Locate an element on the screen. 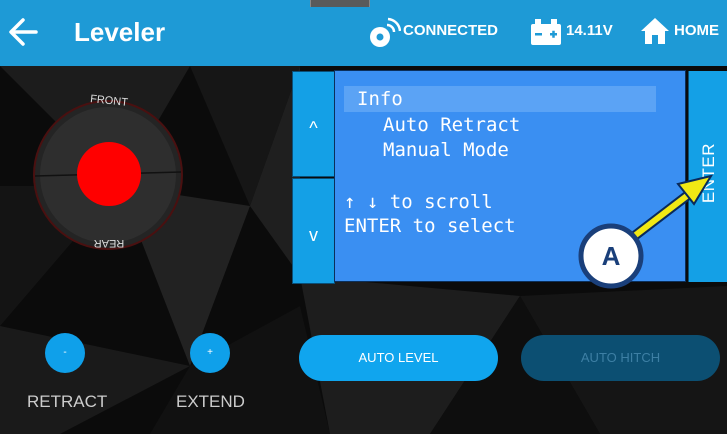 The width and height of the screenshot is (727, 434). select-hint: ENTER to select is located at coordinates (430, 226).